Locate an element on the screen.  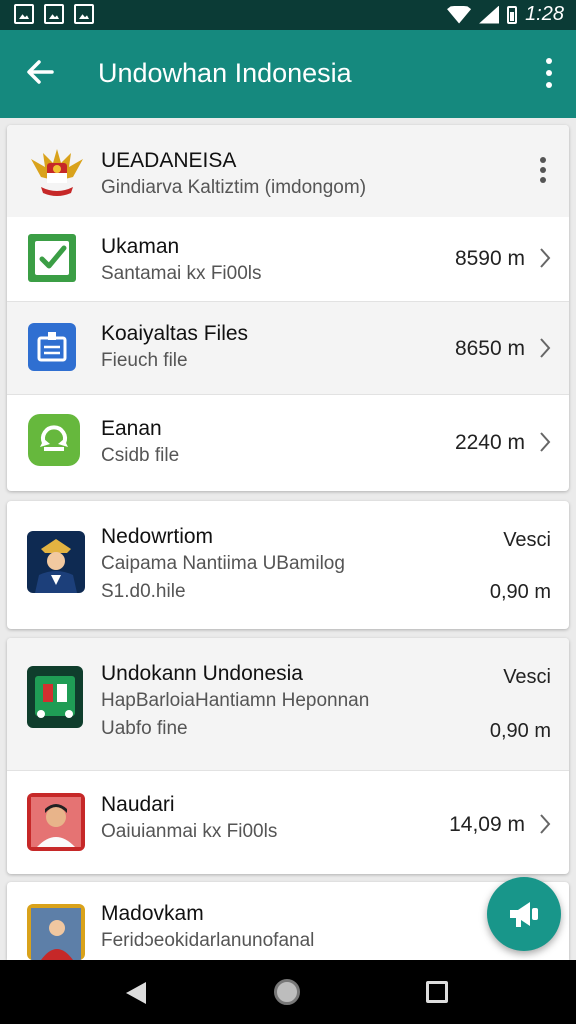
file-card: Madovkam Feridɔeokidarlanunofanal is located at coordinates (288, 921).